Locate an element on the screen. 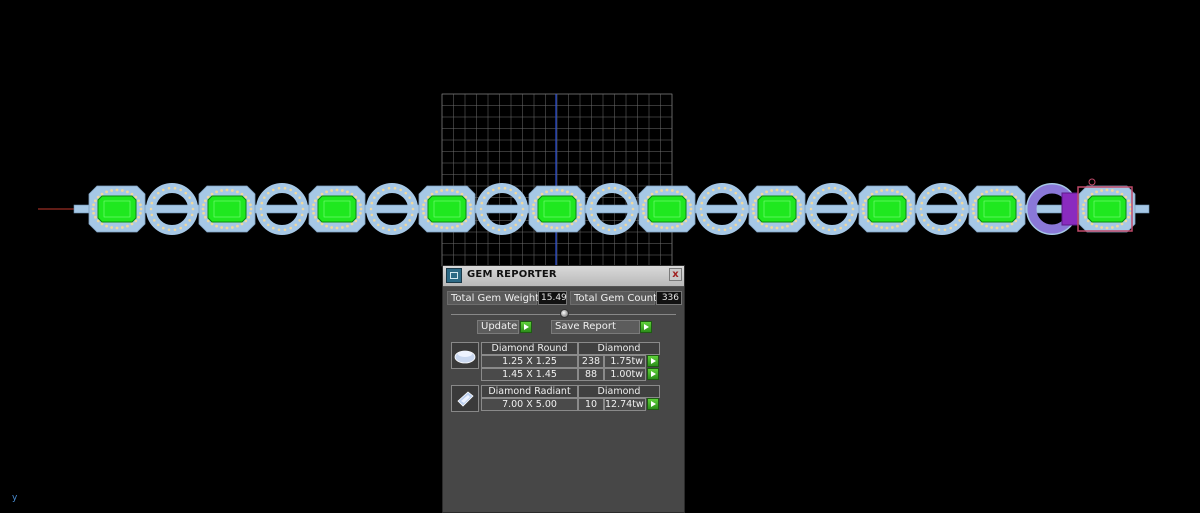 This screenshot has height=513, width=1200. panel-titlebar: GEM REPORTER x is located at coordinates (563, 276).